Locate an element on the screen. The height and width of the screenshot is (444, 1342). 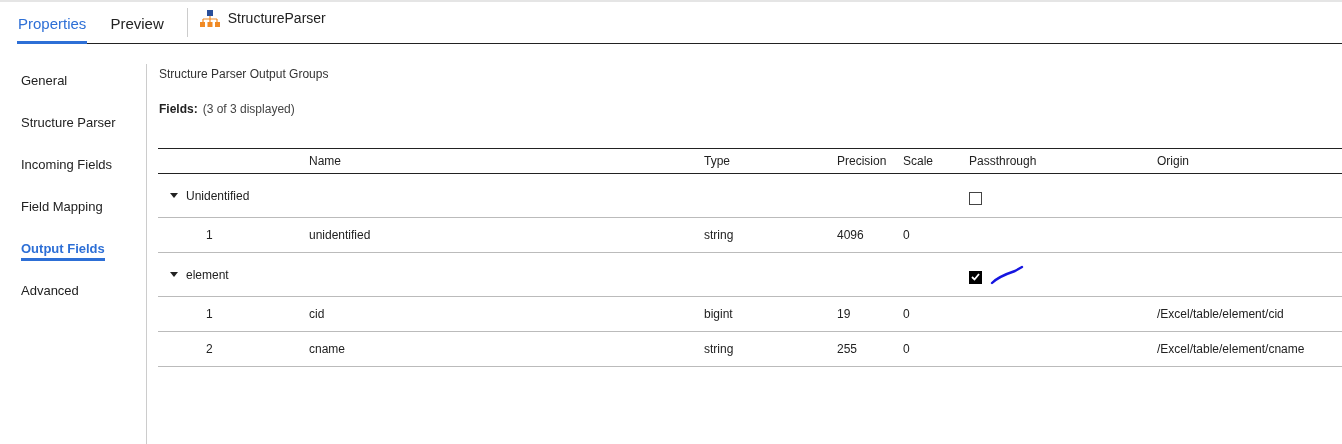
tab: Properties is located at coordinates (52, 23).